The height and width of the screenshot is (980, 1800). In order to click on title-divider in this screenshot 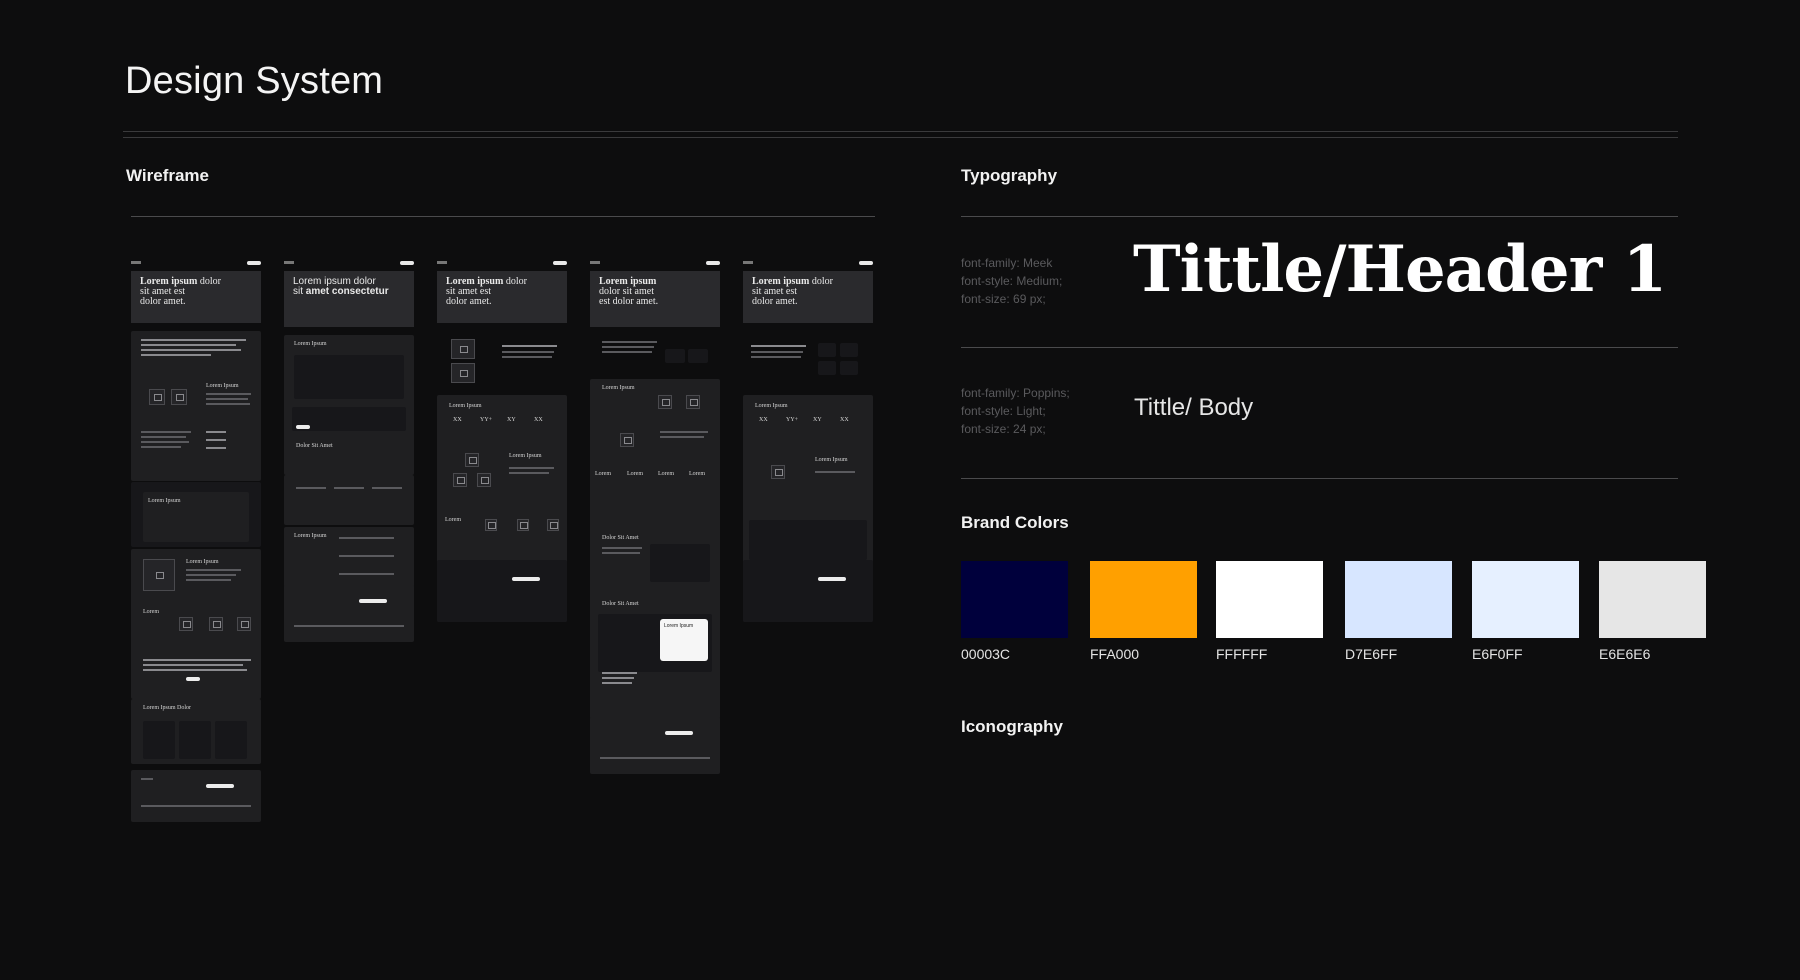, I will do `click(900, 134)`.